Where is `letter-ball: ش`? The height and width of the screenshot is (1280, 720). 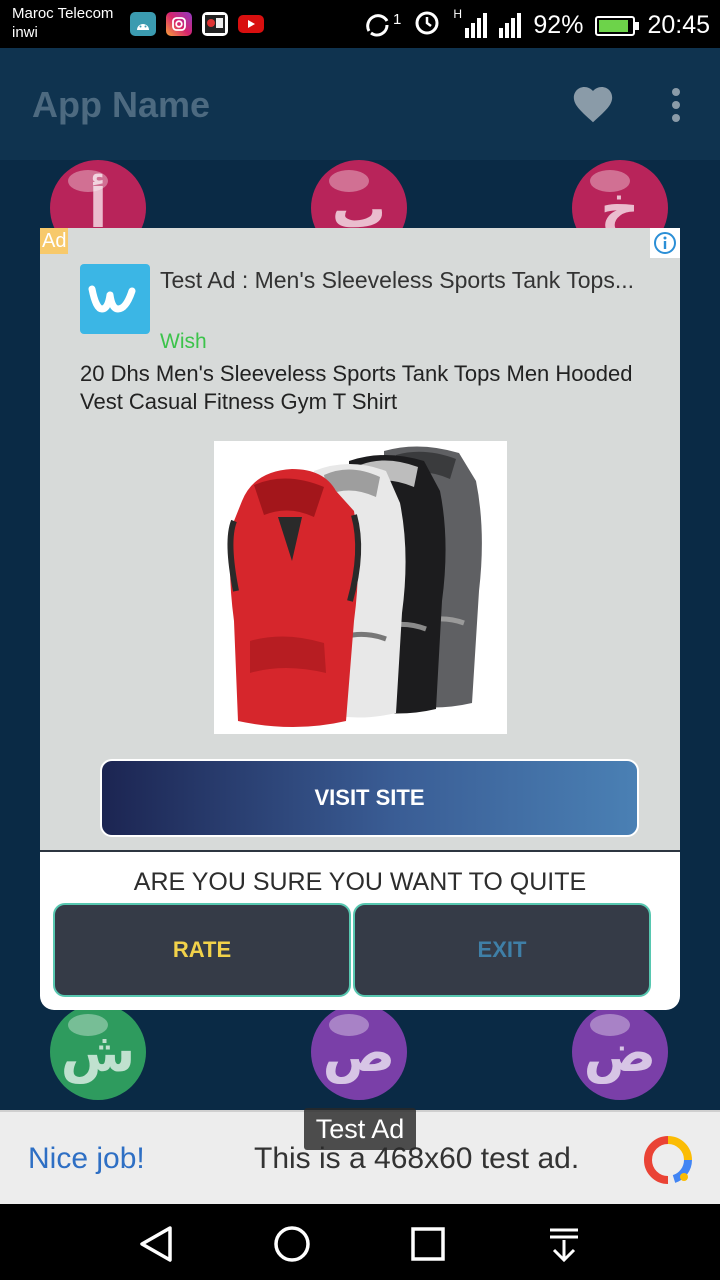 letter-ball: ش is located at coordinates (98, 1052).